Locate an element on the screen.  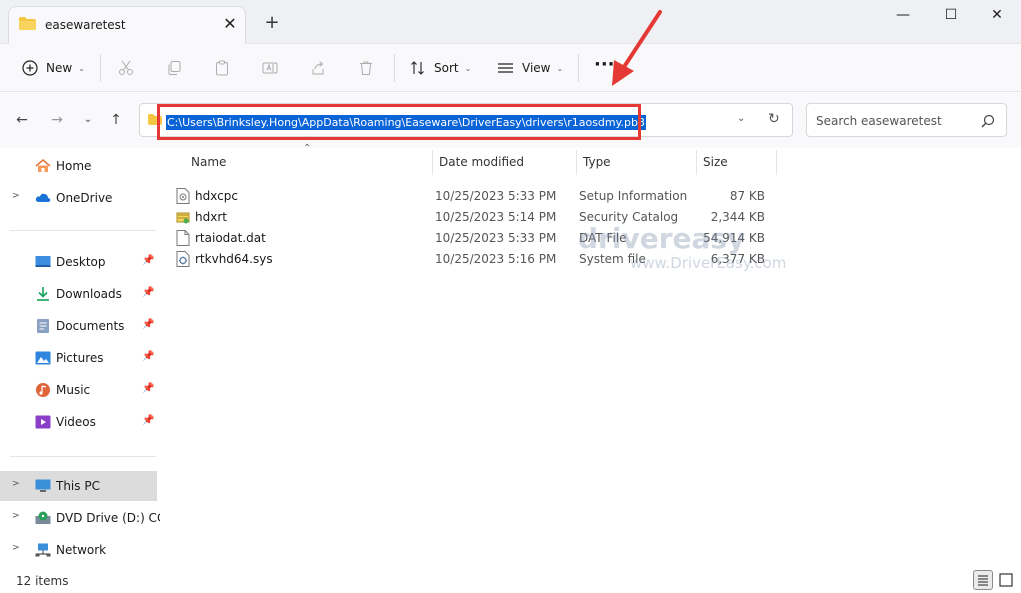
status-bar: 12 items is located at coordinates (510, 581).